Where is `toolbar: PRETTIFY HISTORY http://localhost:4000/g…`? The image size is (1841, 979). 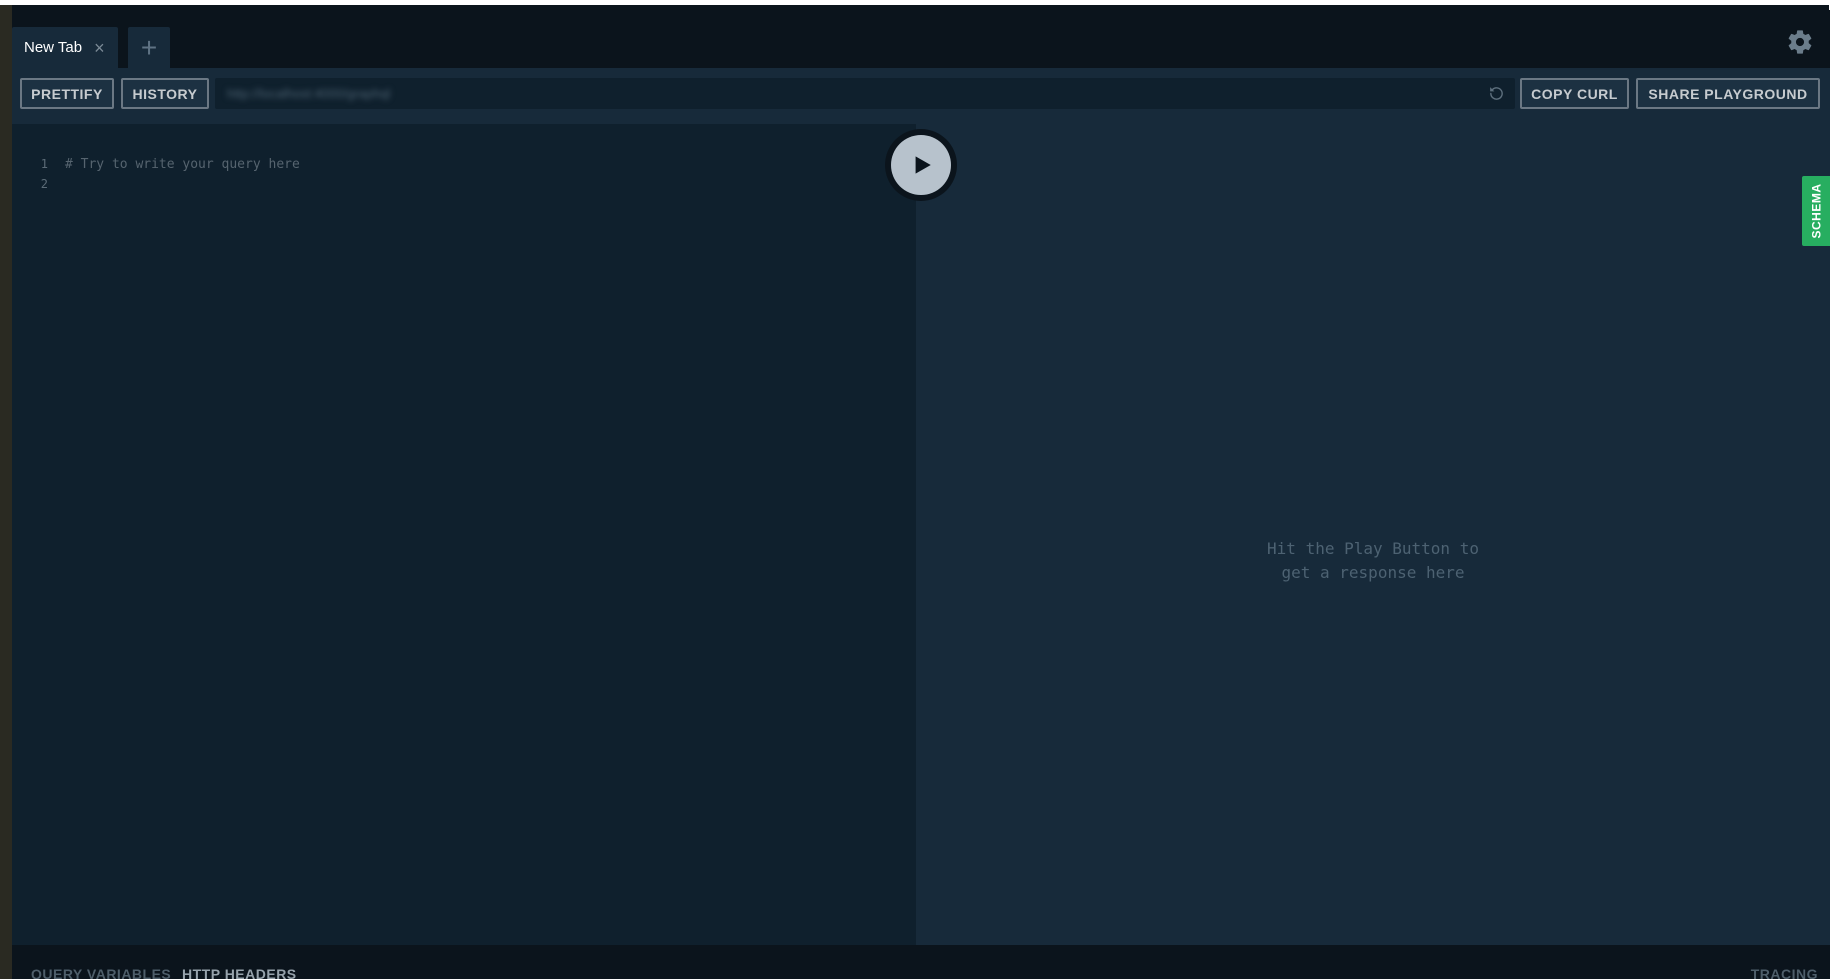
toolbar: PRETTIFY HISTORY http://localhost:4000/g… is located at coordinates (921, 96).